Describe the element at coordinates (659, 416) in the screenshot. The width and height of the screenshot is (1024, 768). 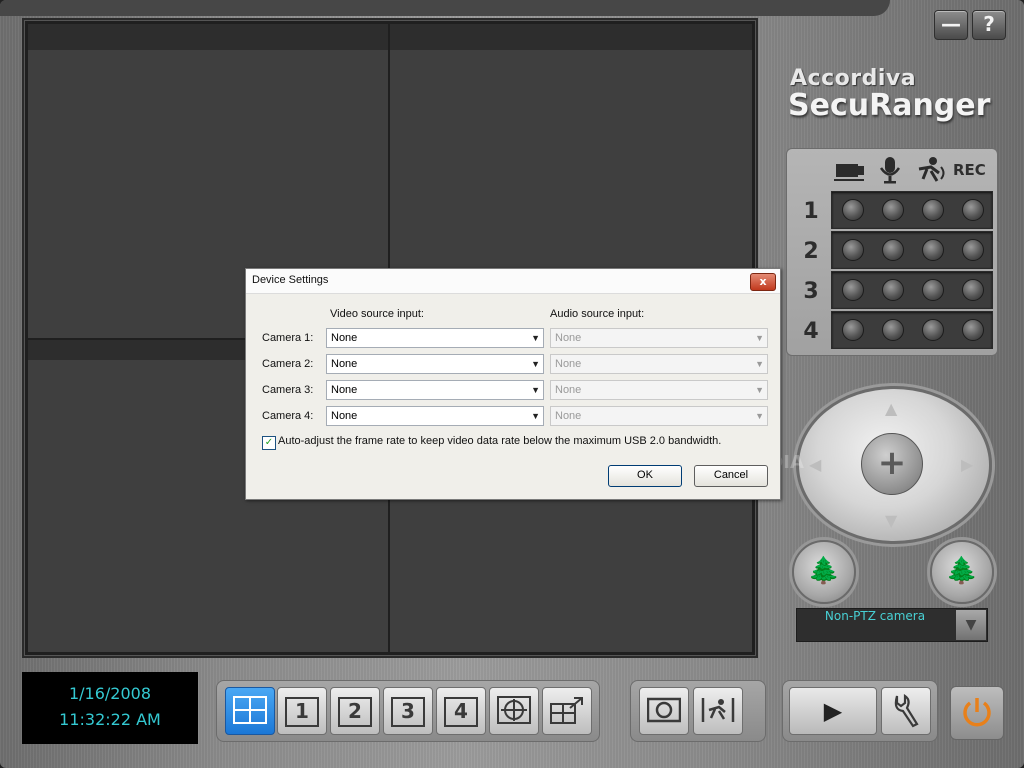
I see `camera-4-audio-select: None ▼` at that location.